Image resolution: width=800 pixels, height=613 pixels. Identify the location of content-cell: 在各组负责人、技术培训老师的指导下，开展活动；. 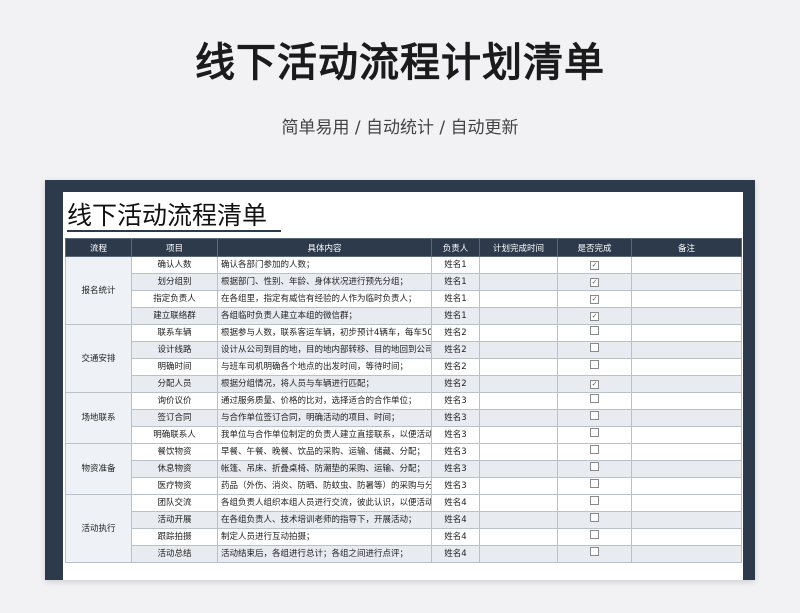
(324, 520).